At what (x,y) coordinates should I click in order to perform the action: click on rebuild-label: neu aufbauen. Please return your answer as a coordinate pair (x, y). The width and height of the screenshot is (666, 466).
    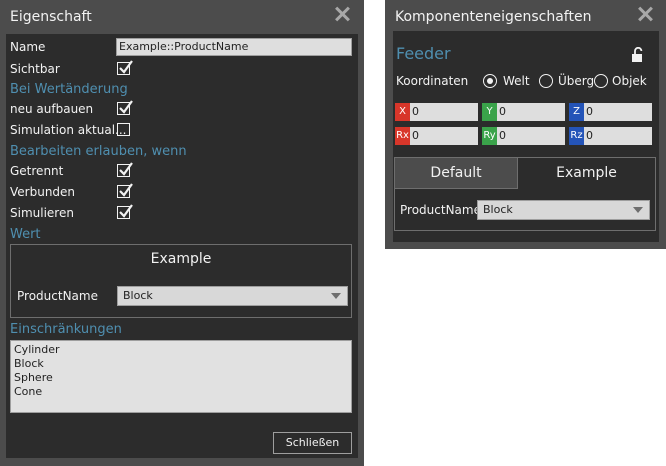
    Looking at the image, I should click on (52, 109).